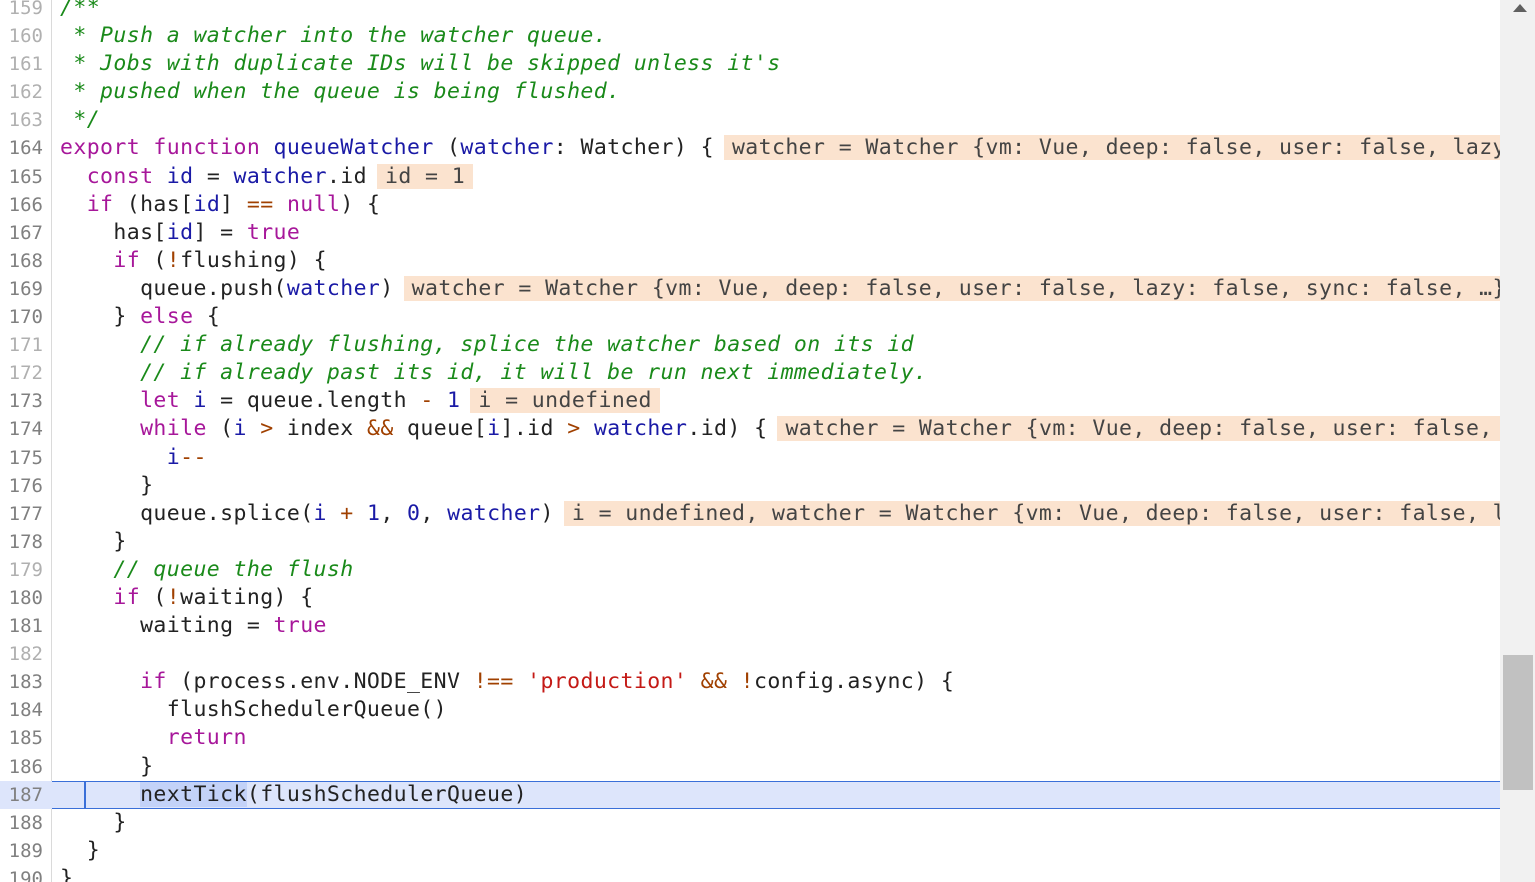 The height and width of the screenshot is (882, 1535). I want to click on code-text: const id = watcher.id id = 1, so click(267, 177).